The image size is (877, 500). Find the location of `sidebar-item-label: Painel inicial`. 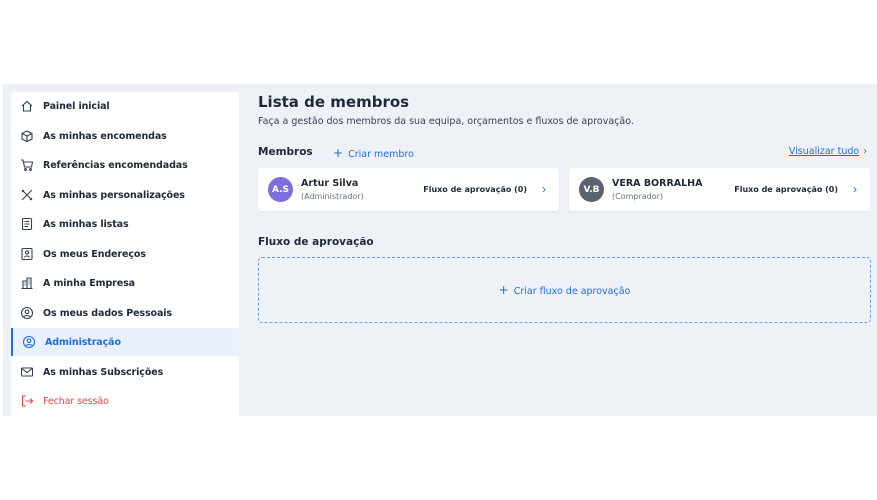

sidebar-item-label: Painel inicial is located at coordinates (76, 106).